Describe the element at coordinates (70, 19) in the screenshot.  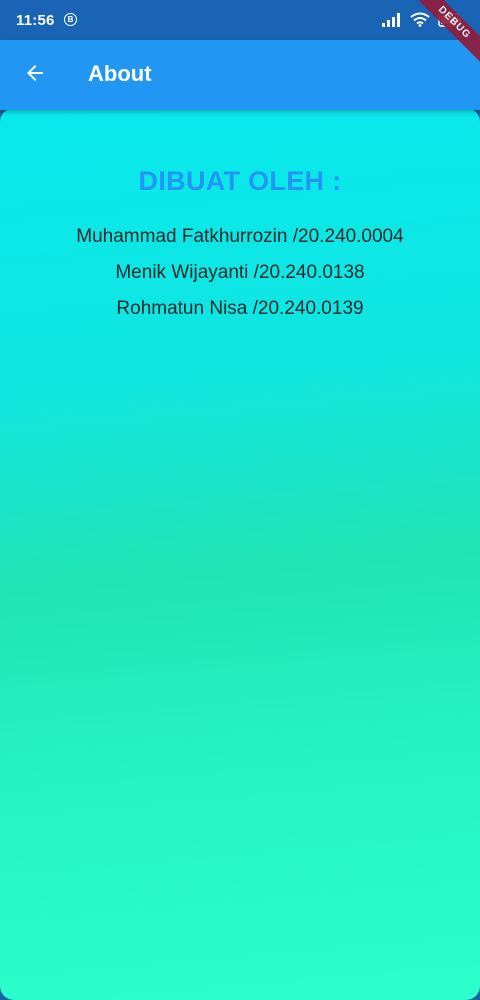
I see `b-badge-icon: B` at that location.